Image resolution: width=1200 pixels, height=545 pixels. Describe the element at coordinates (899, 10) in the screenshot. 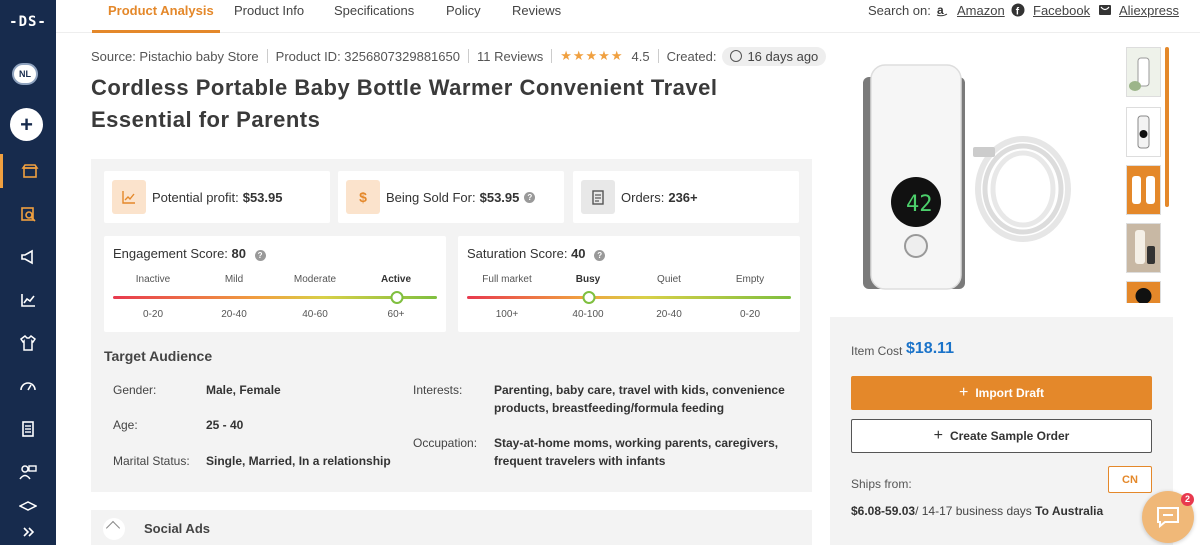

I see `search-on-label: Search on:` at that location.